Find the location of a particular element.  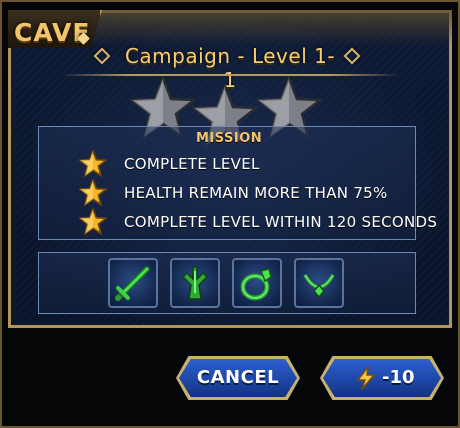

mission-label: MISSION is located at coordinates (229, 138).